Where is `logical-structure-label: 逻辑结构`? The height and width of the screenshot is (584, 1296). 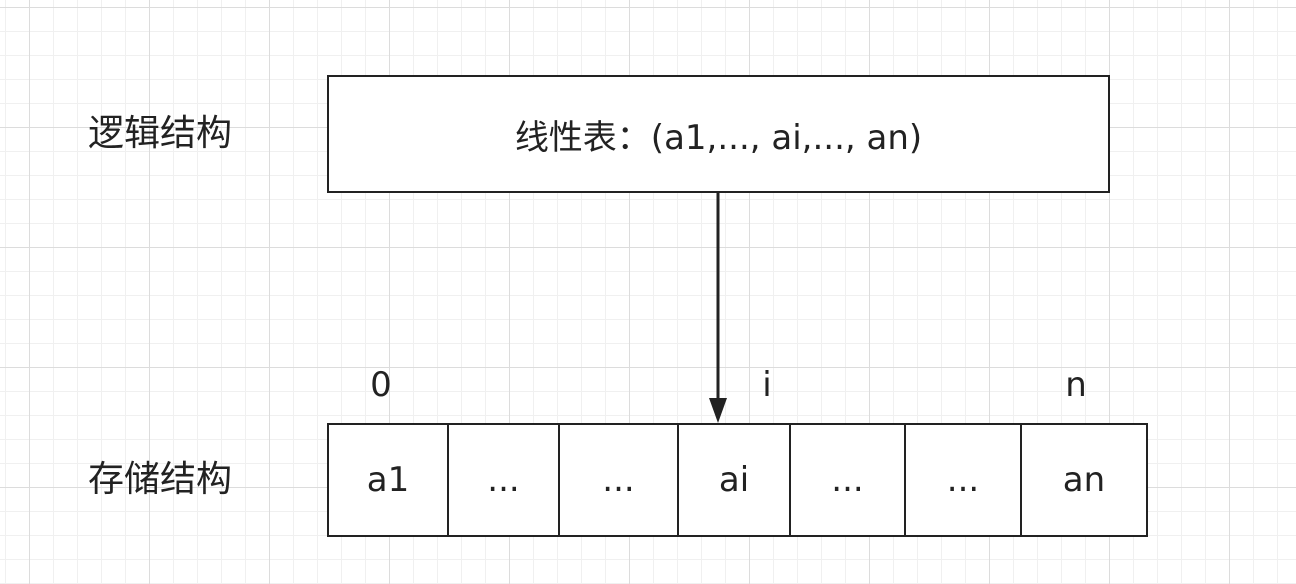 logical-structure-label: 逻辑结构 is located at coordinates (160, 133).